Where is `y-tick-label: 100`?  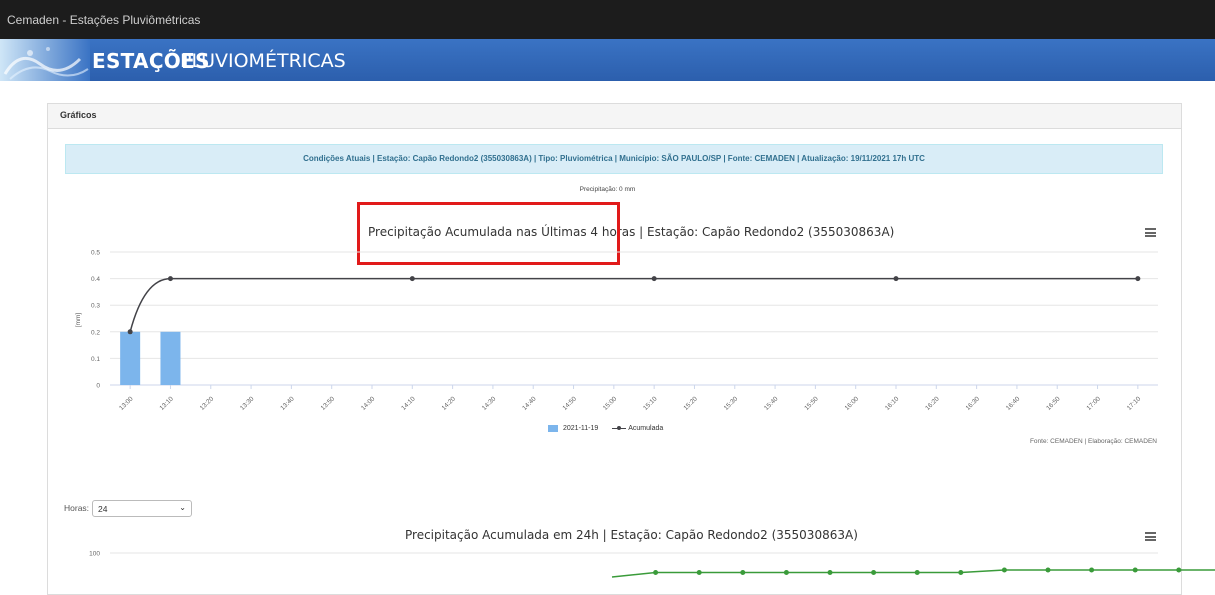 y-tick-label: 100 is located at coordinates (94, 554).